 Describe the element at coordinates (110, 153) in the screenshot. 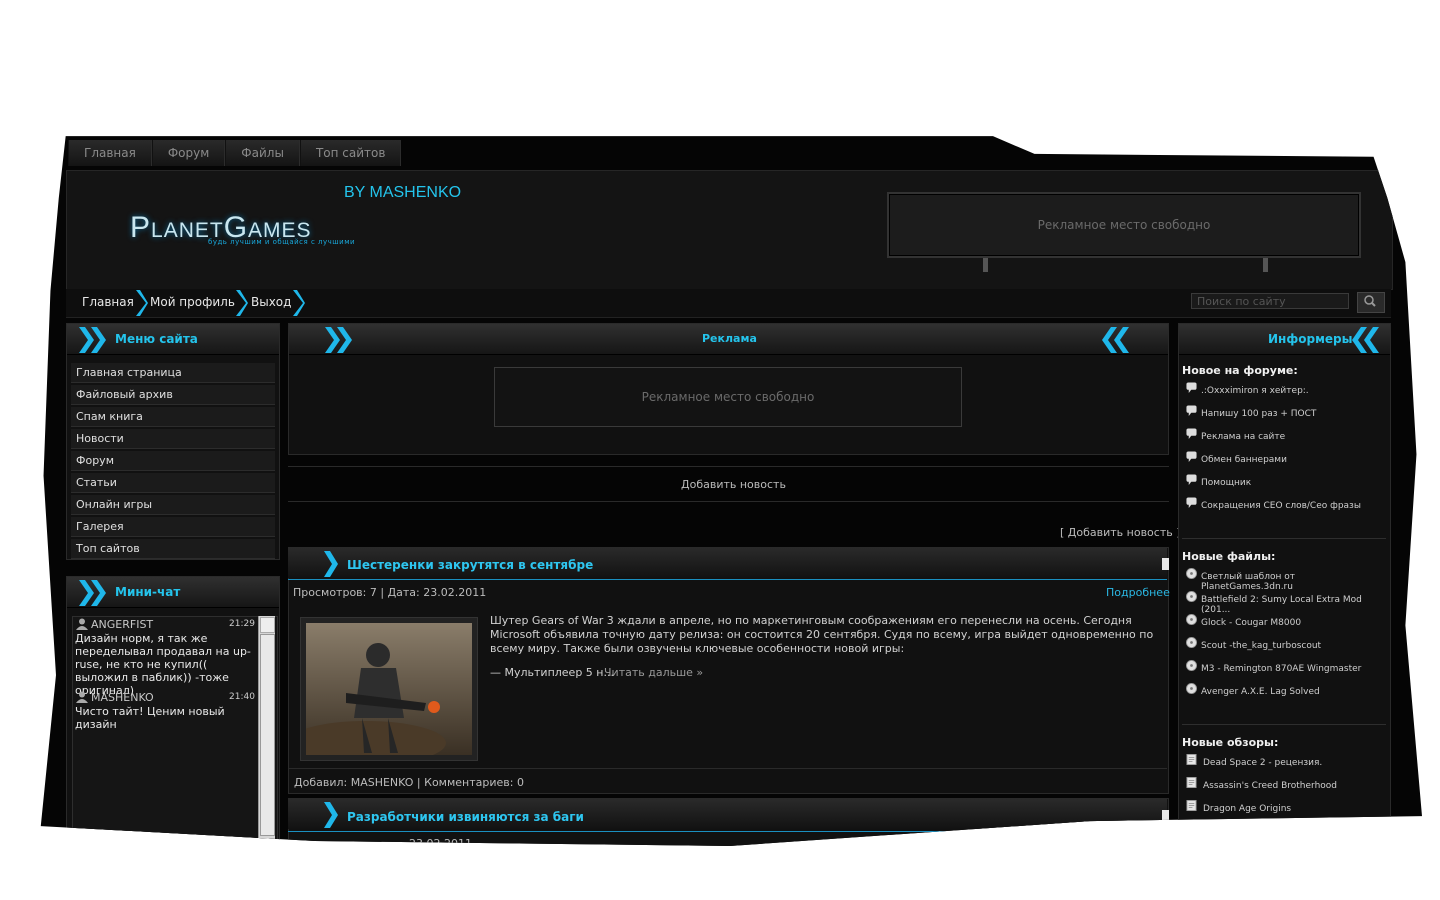

I see `top-nav-home: Главная` at that location.